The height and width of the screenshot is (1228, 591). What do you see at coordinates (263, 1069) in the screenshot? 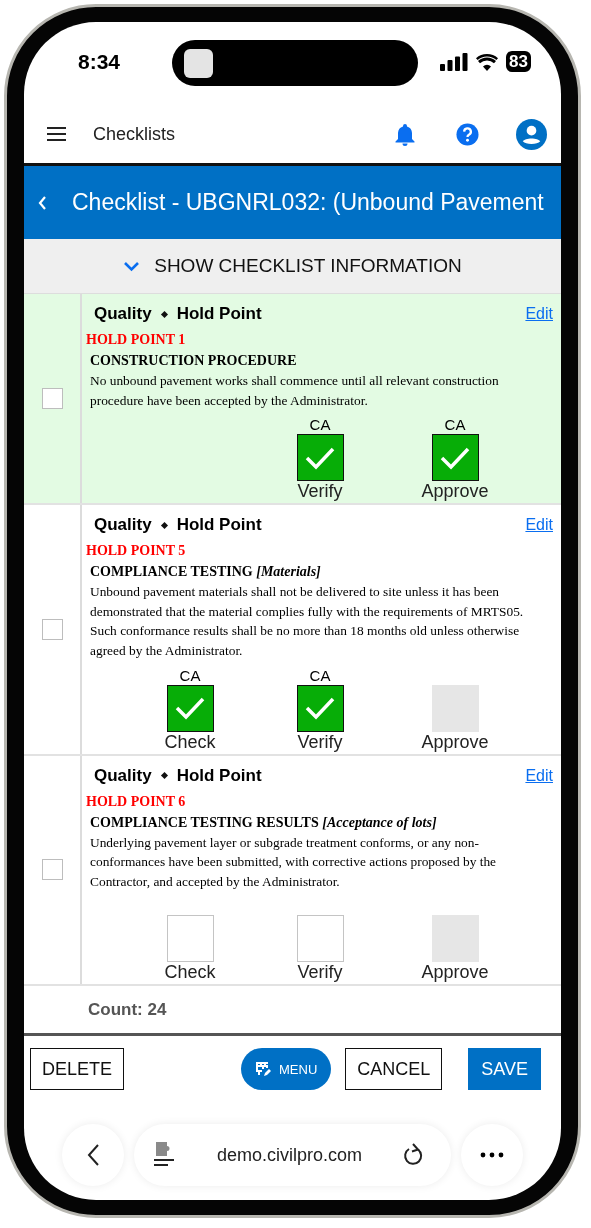
I see `table-edit-icon` at bounding box center [263, 1069].